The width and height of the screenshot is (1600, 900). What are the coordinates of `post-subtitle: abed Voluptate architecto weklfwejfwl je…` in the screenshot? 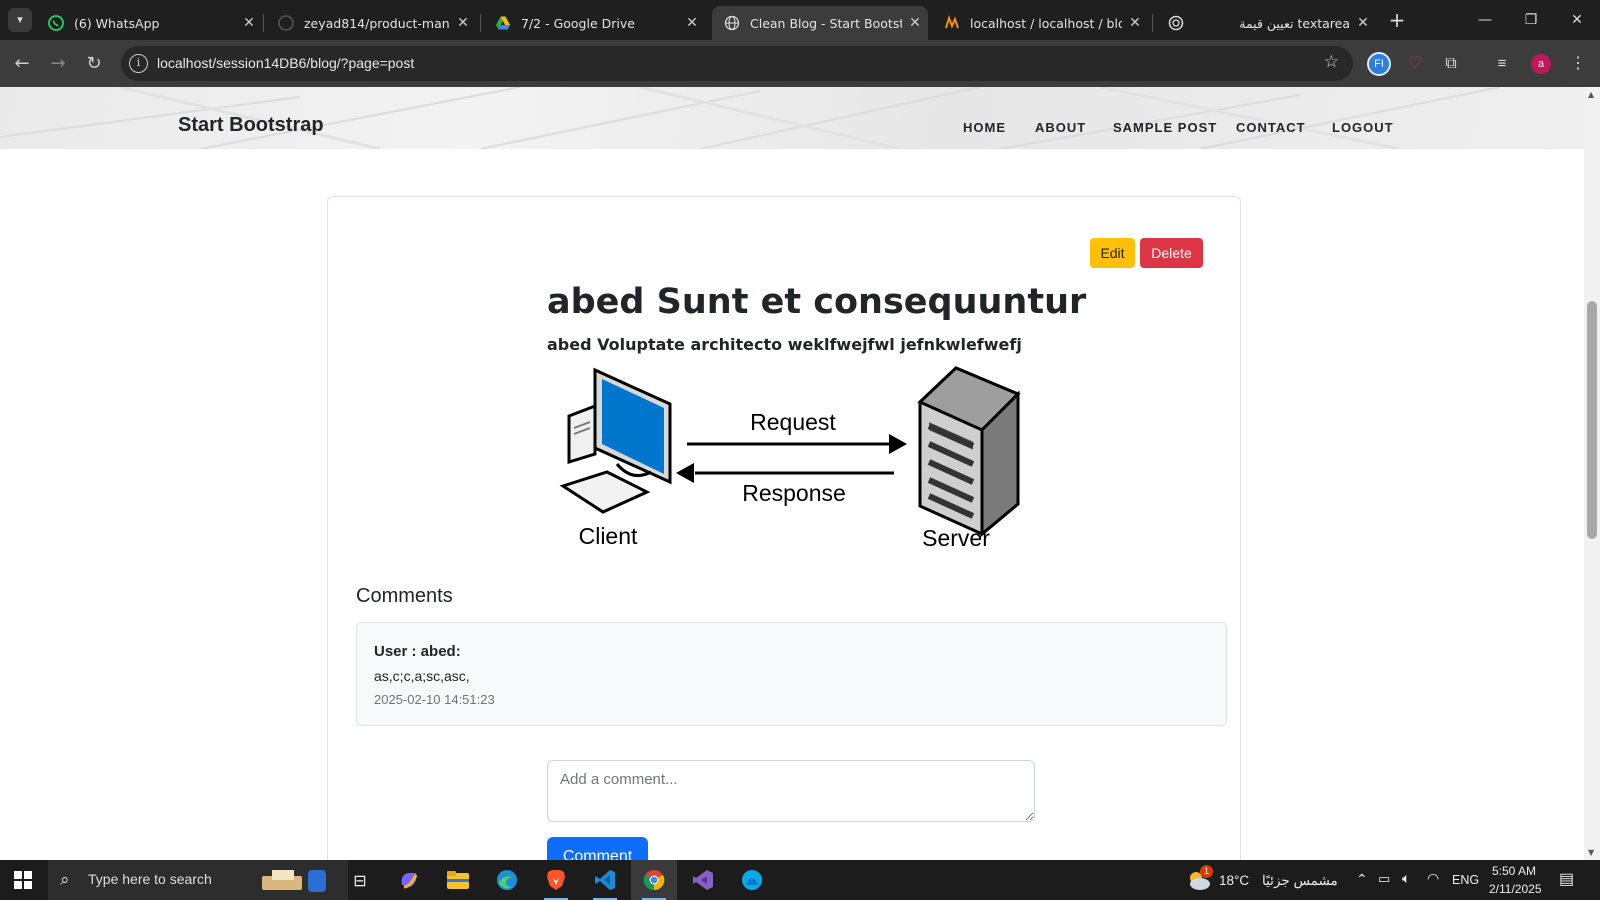 It's located at (784, 344).